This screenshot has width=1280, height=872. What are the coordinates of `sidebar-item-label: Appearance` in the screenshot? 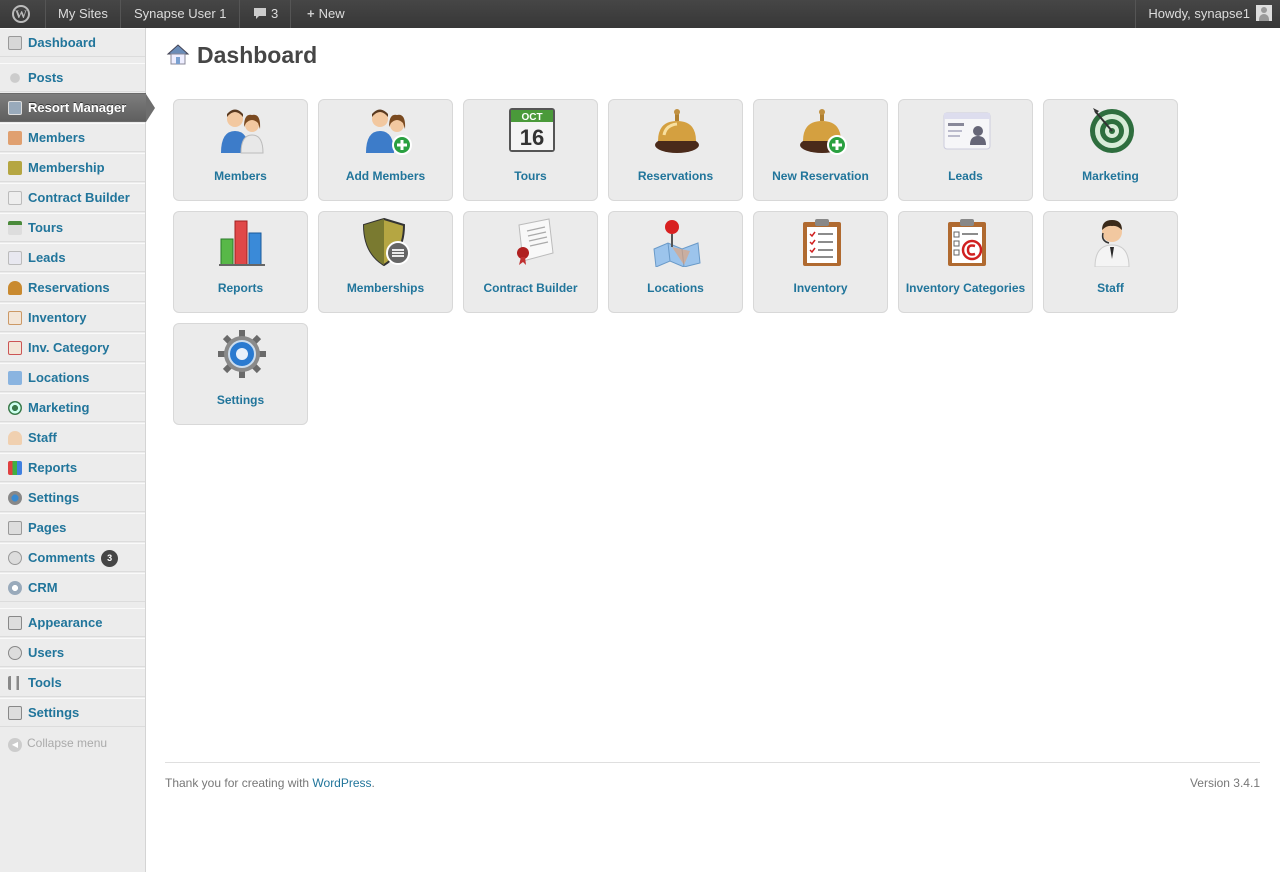 It's located at (65, 622).